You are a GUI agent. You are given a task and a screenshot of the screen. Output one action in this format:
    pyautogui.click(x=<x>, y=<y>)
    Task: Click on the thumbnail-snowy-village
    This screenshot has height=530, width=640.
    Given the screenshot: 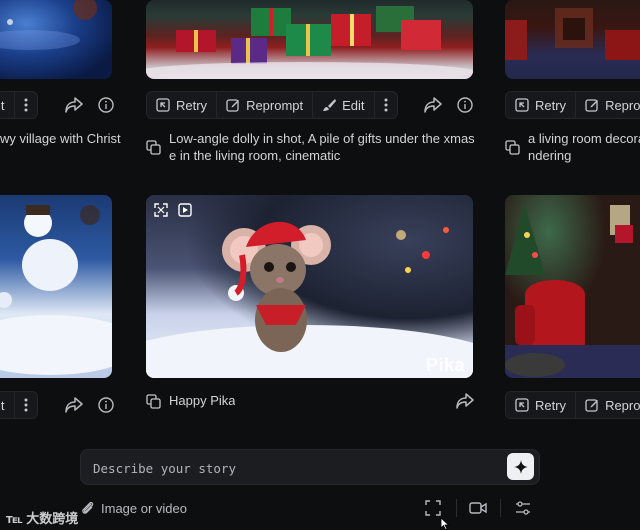 What is the action you would take?
    pyautogui.click(x=56, y=39)
    